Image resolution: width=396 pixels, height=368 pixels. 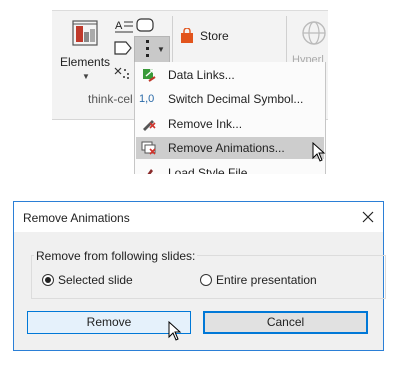 What do you see at coordinates (145, 25) in the screenshot?
I see `rounded-rect-icon` at bounding box center [145, 25].